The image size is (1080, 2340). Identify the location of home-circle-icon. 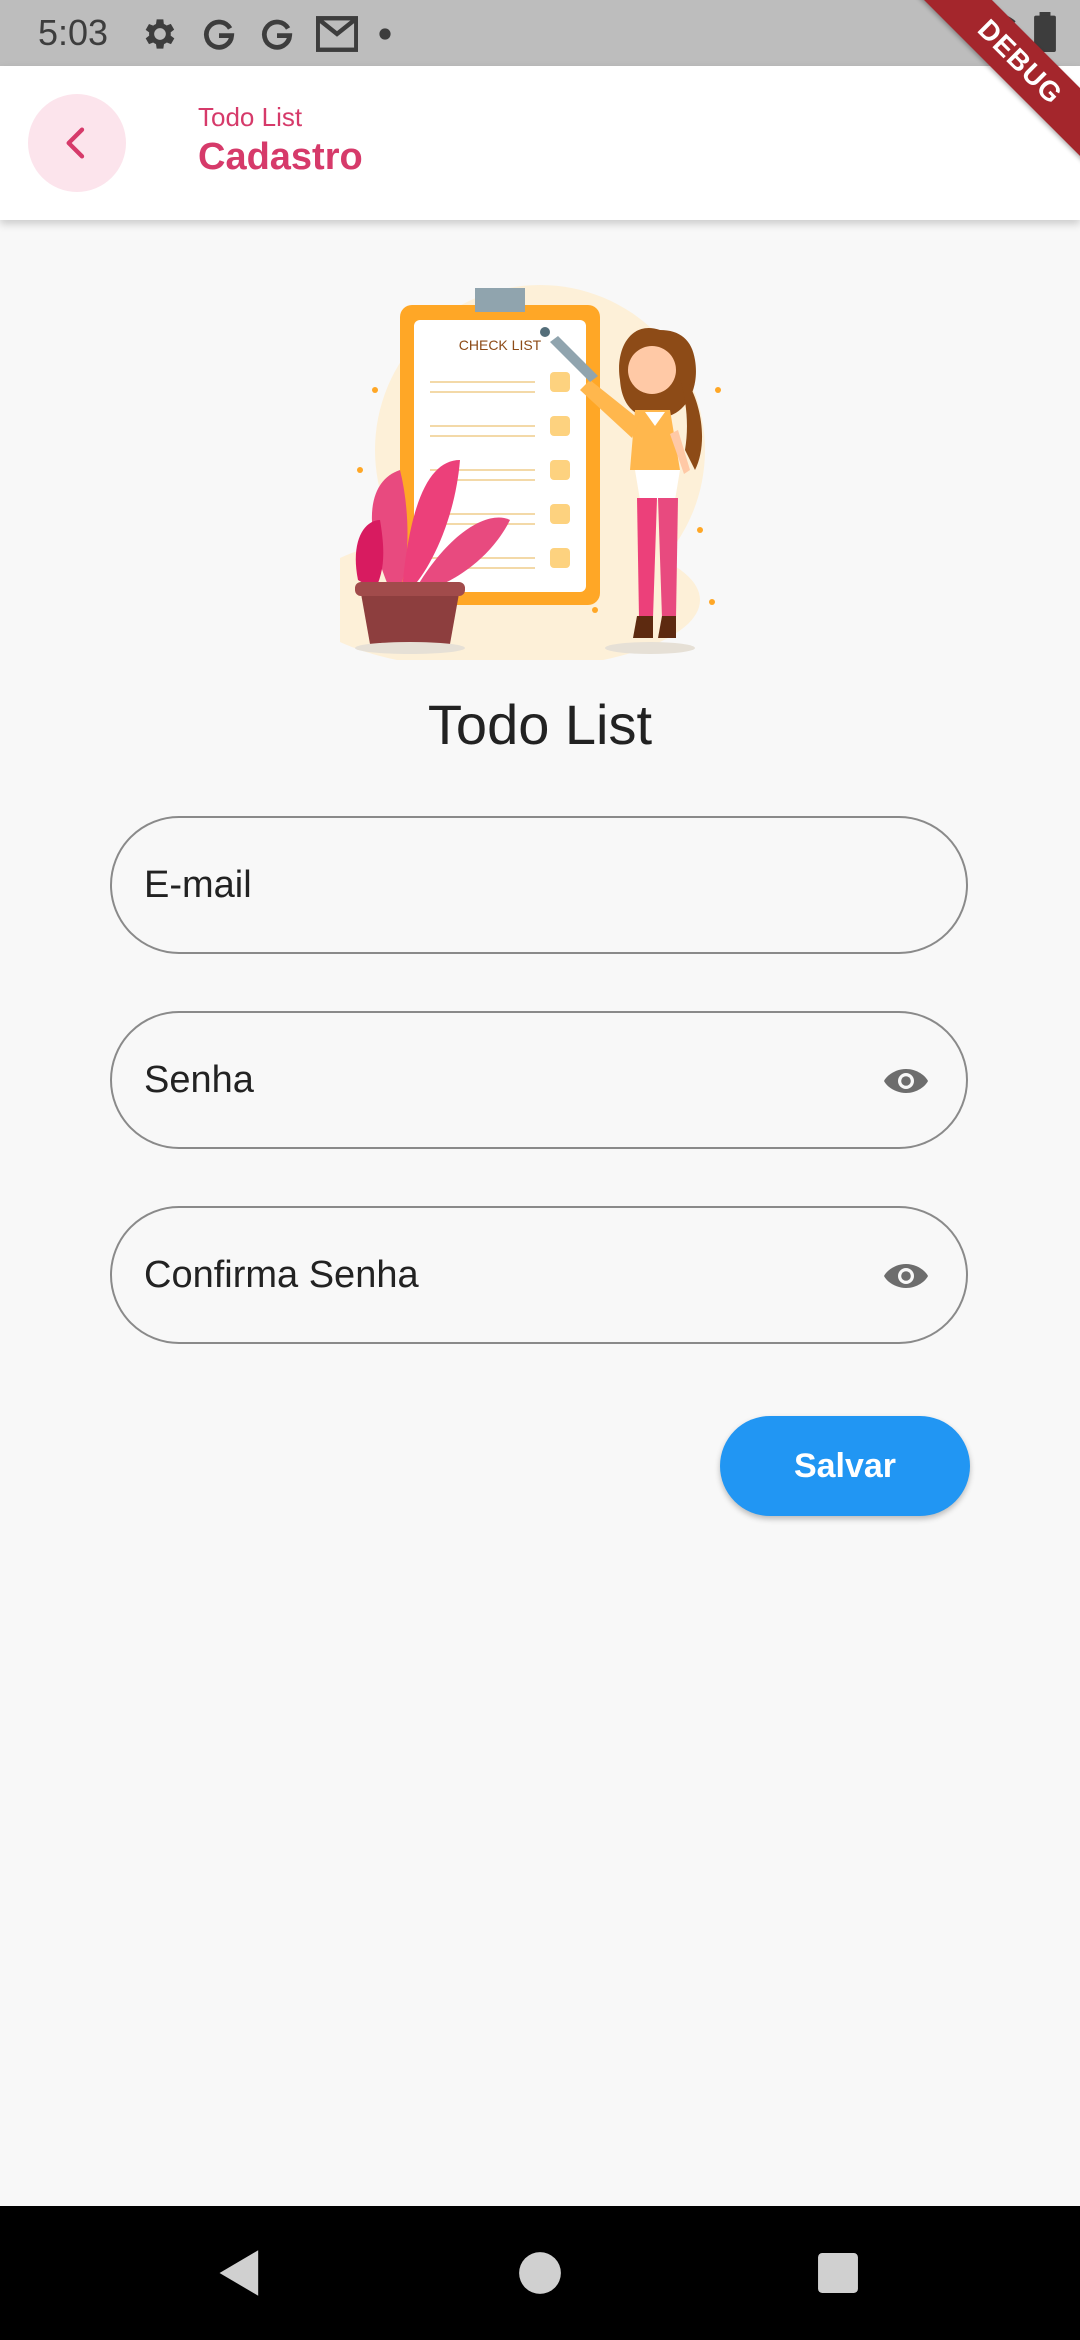
(540, 2273).